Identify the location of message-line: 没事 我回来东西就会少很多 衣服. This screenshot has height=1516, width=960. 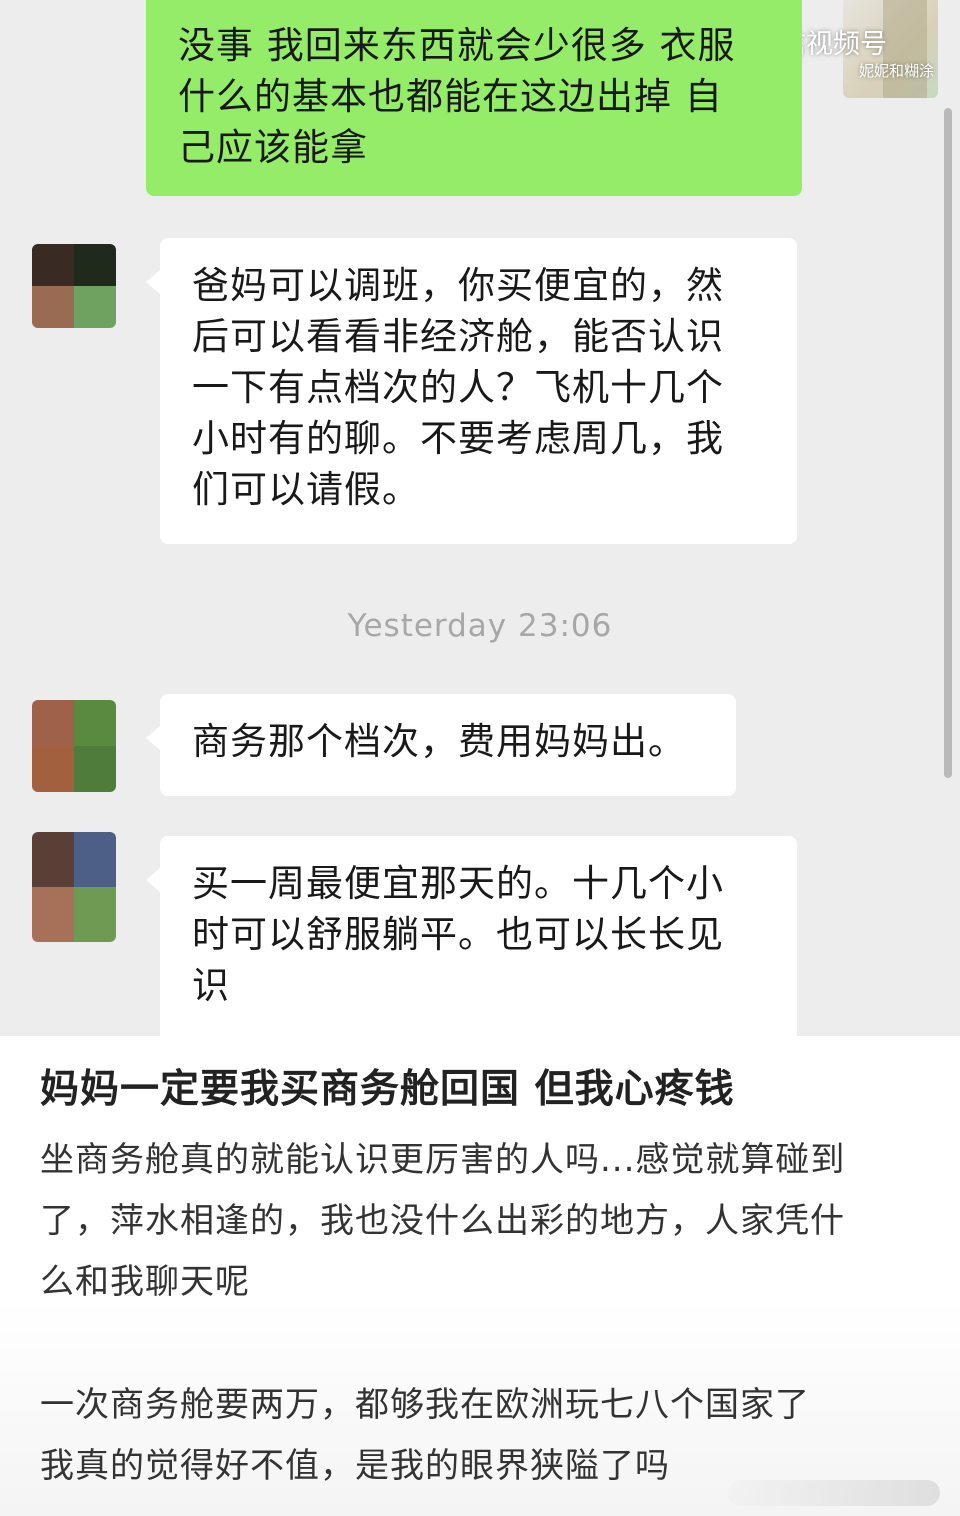
(457, 45).